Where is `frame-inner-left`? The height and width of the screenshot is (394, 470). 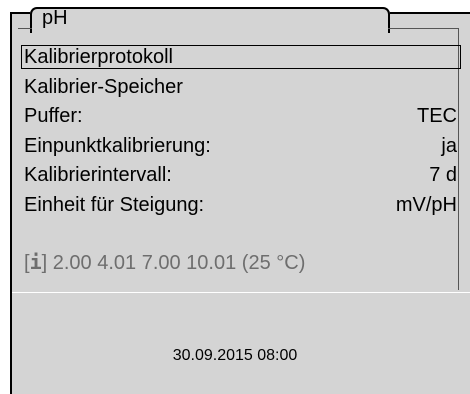 frame-inner-left is located at coordinates (25, 28).